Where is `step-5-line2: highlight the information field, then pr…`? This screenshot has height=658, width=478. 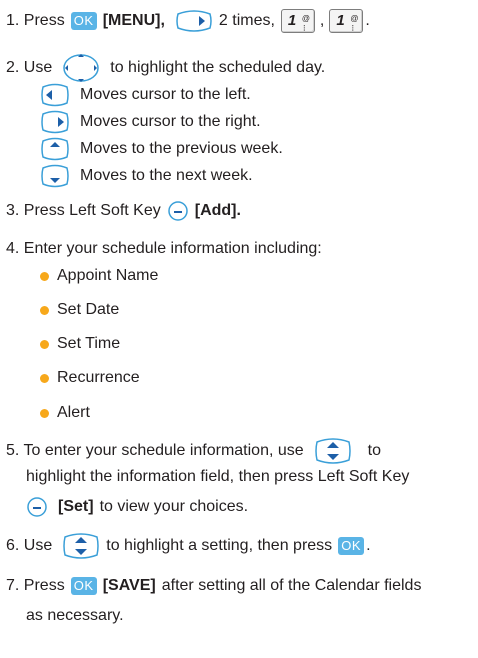
step-5-line2: highlight the information field, then pr… is located at coordinates (217, 477).